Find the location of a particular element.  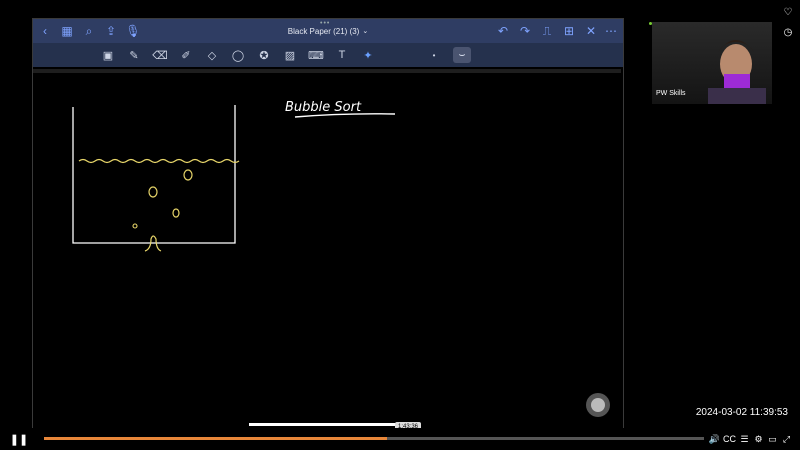

add-page-icon: ⊞ is located at coordinates (569, 31).